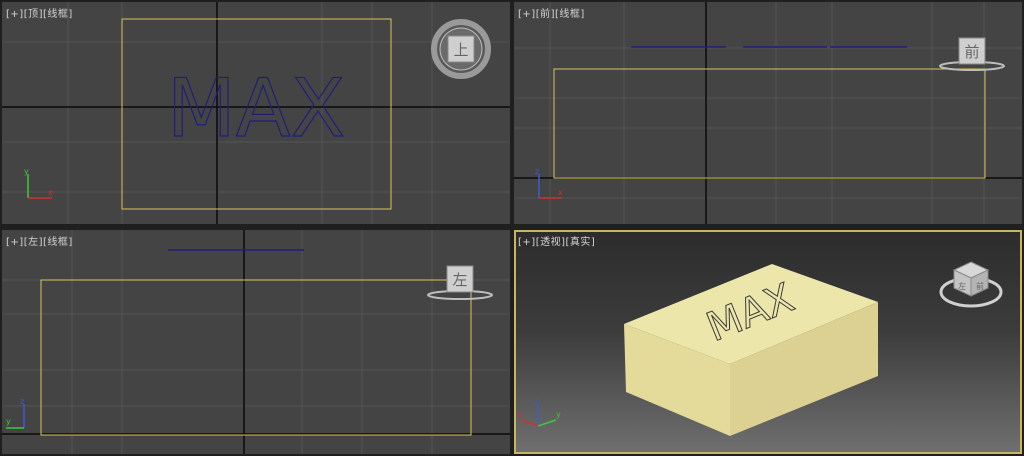  I want to click on viewport-label-front: [+][前][线框], so click(551, 12).